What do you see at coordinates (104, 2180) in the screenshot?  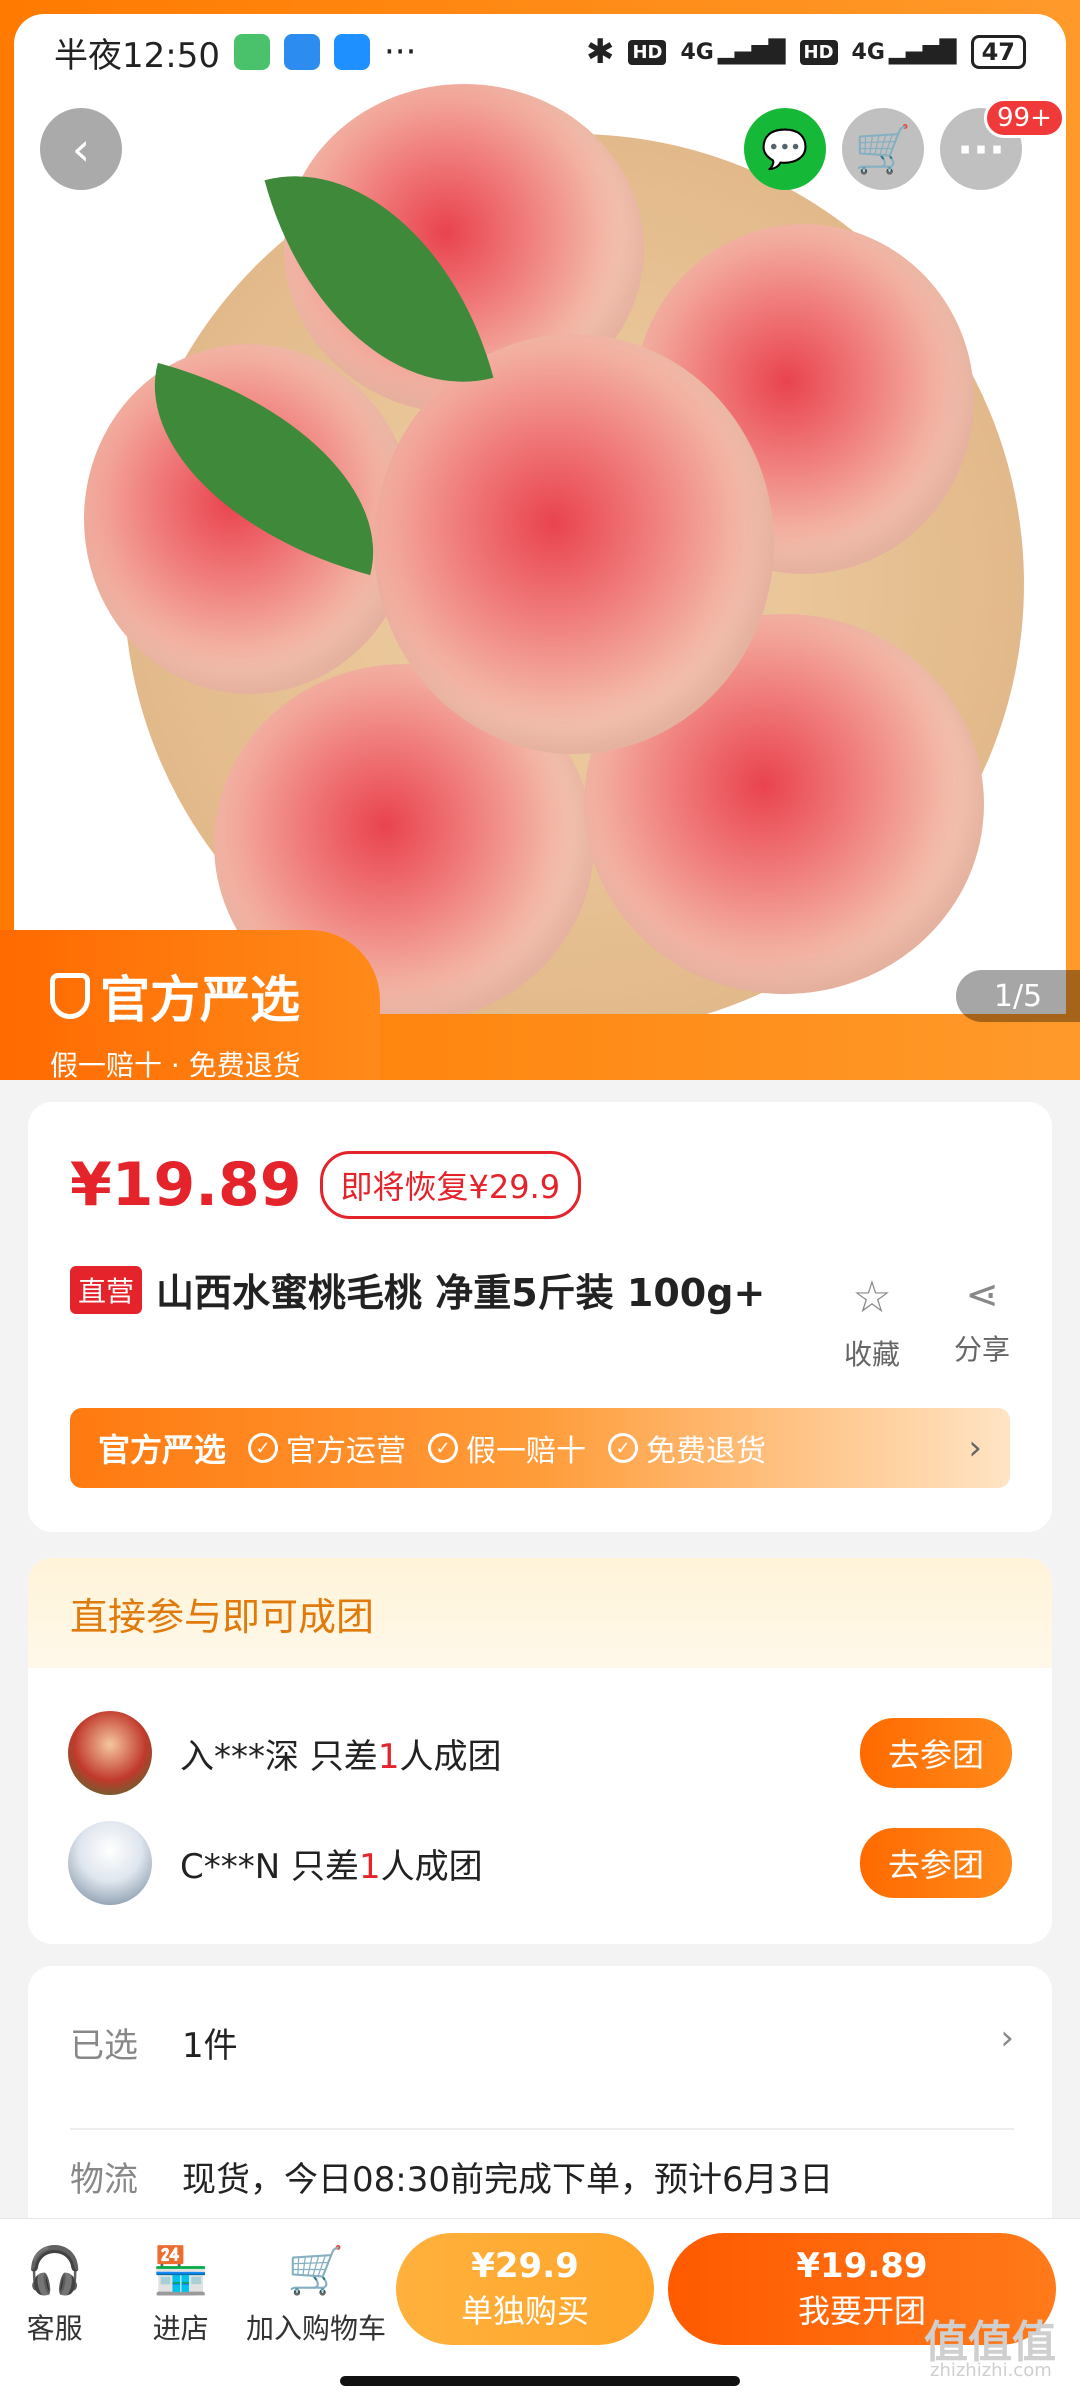 I see `logistics-label: 物流` at bounding box center [104, 2180].